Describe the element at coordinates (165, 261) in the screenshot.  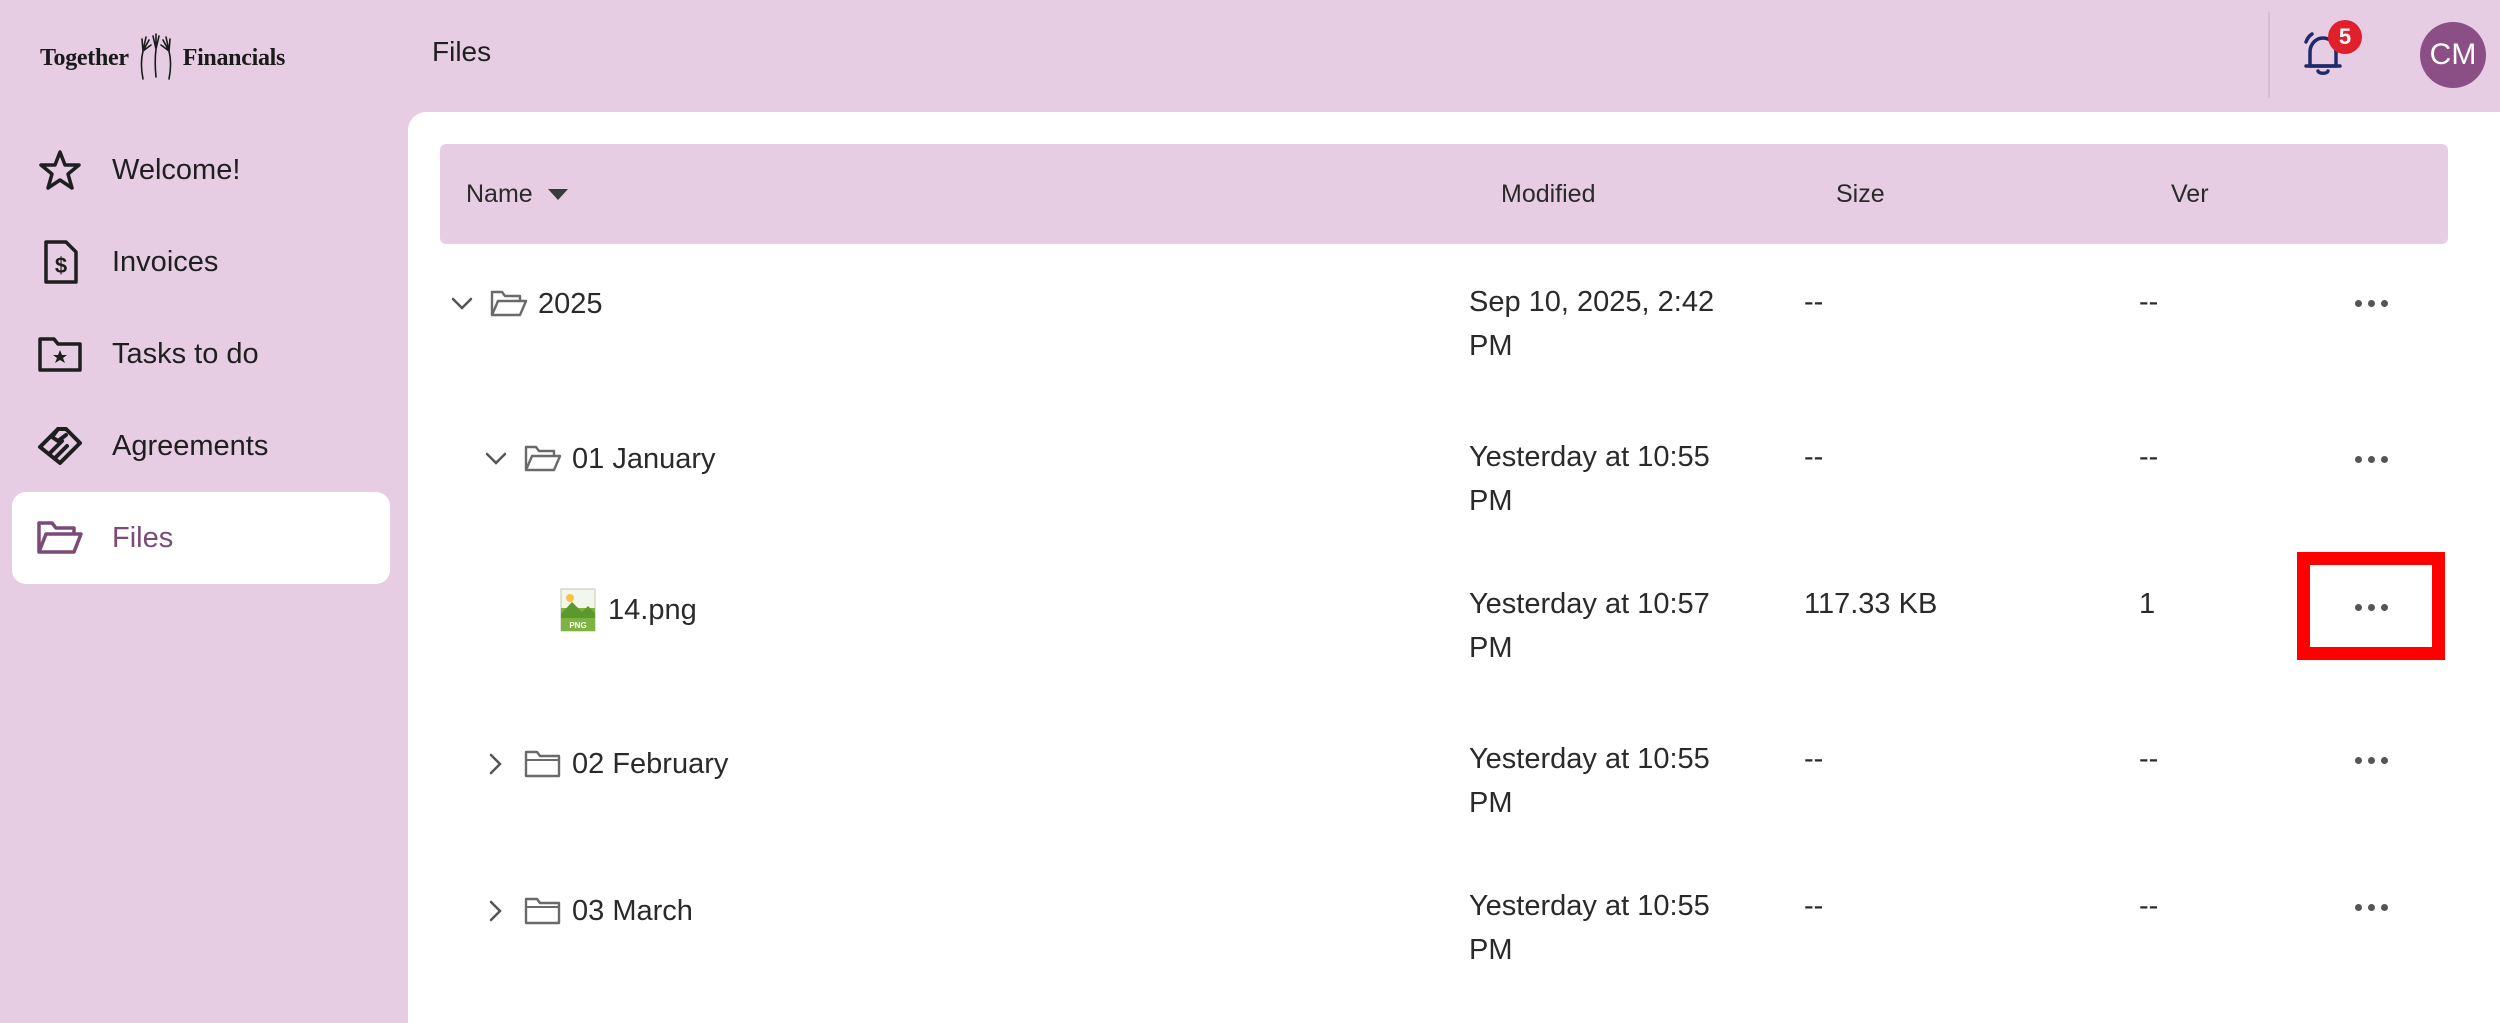
I see `sidebar-item-label: Invoices` at that location.